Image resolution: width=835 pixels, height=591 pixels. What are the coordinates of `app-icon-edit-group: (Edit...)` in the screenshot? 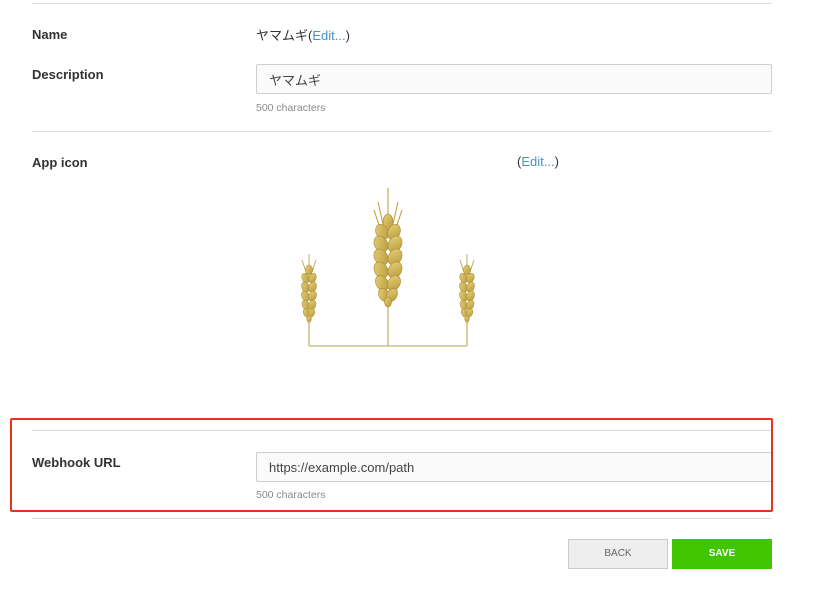 It's located at (538, 161).